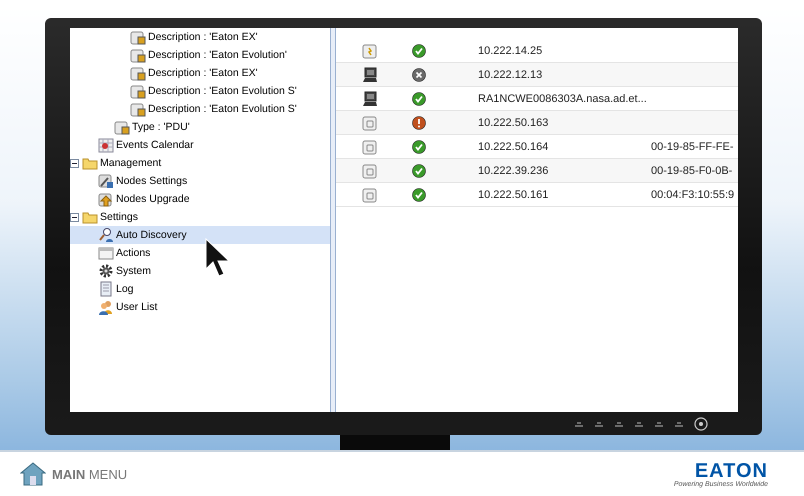 This screenshot has height=496, width=804. What do you see at coordinates (90, 474) in the screenshot?
I see `main-menu-link: MAIN MENU` at bounding box center [90, 474].